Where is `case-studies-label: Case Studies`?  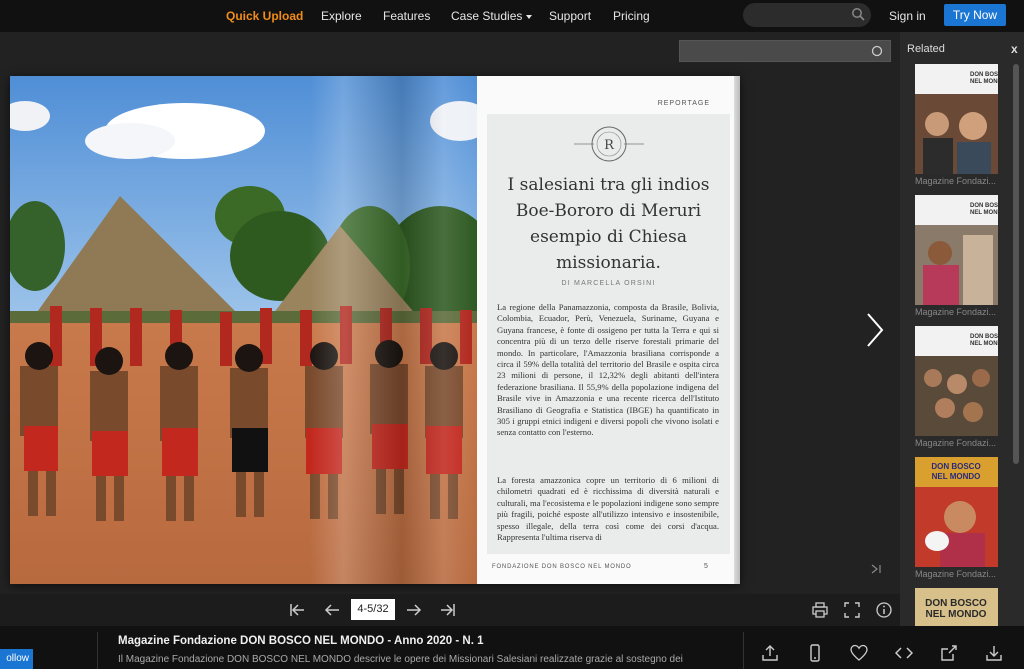
case-studies-label: Case Studies is located at coordinates (487, 16).